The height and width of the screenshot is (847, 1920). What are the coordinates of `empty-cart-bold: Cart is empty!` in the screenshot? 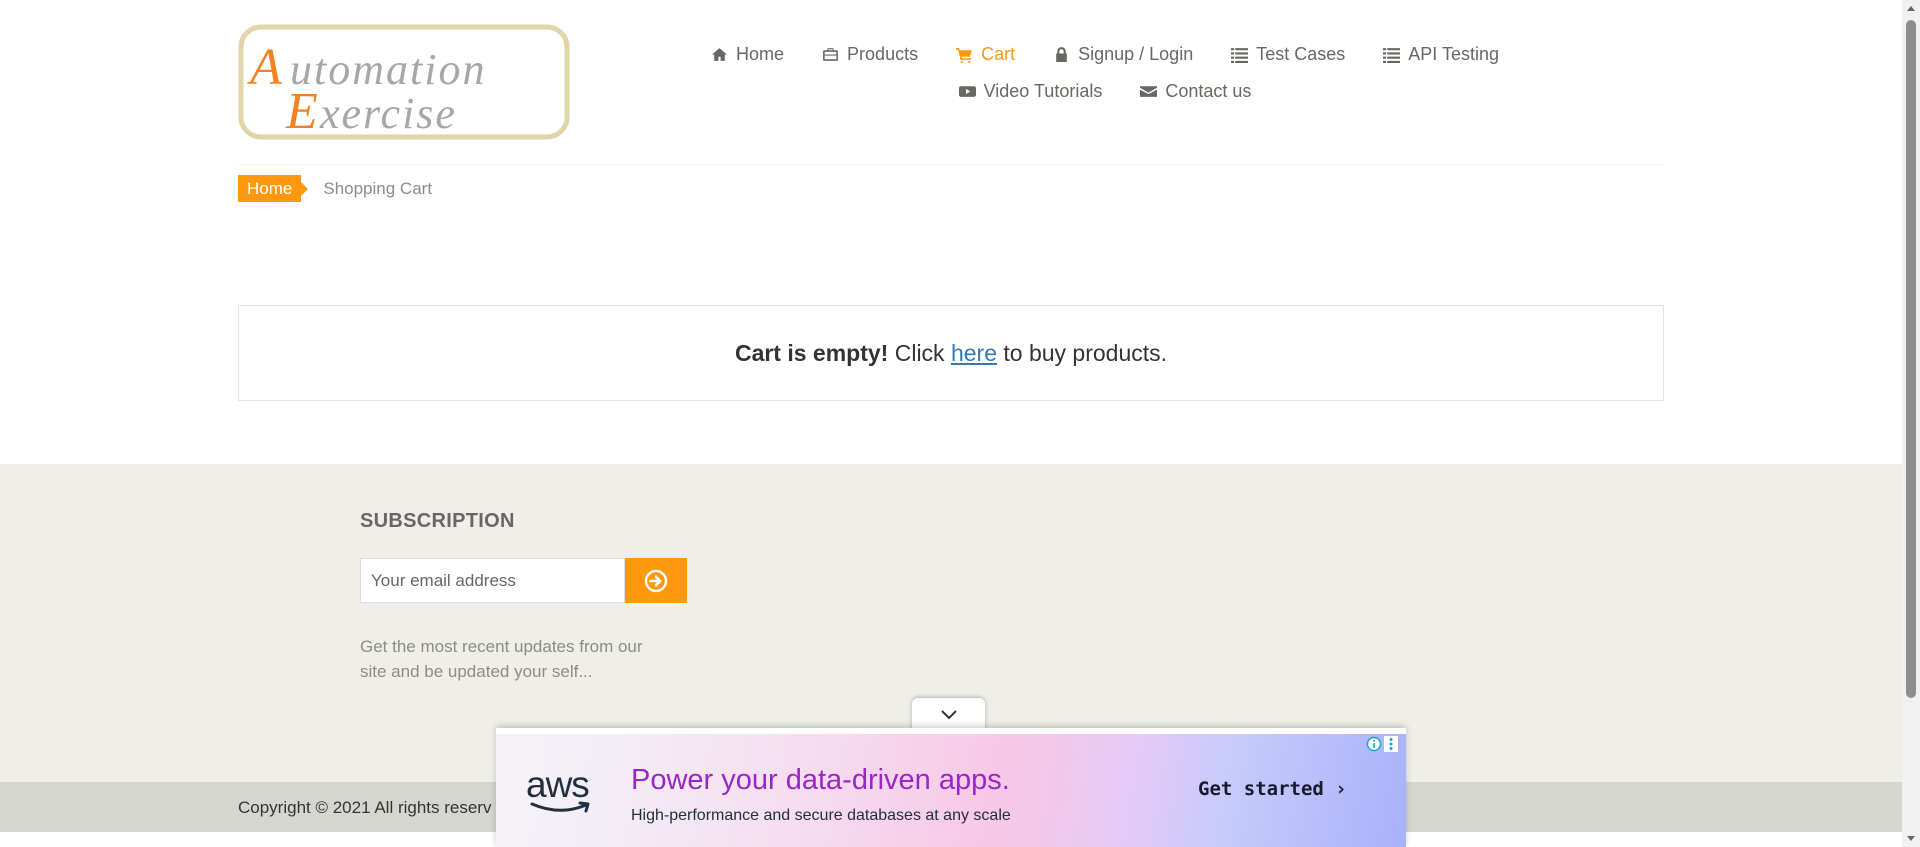 It's located at (811, 352).